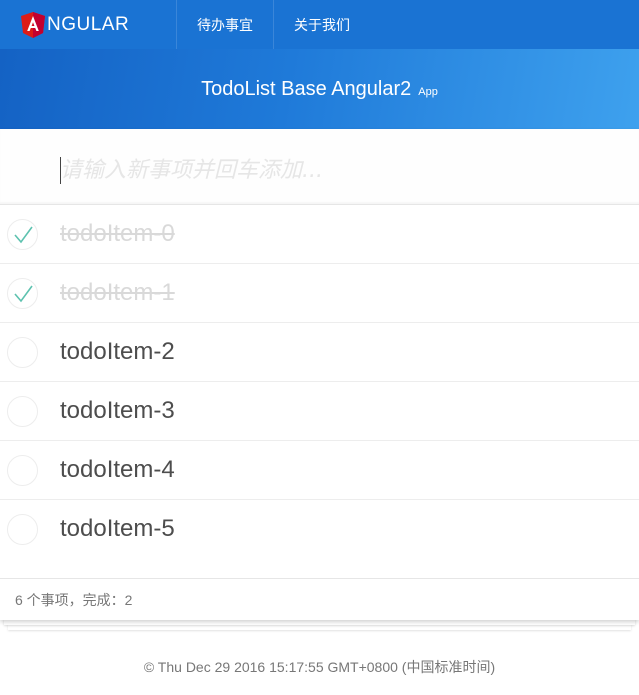 The width and height of the screenshot is (639, 695). I want to click on todo-label: todoItem-2, so click(117, 352).